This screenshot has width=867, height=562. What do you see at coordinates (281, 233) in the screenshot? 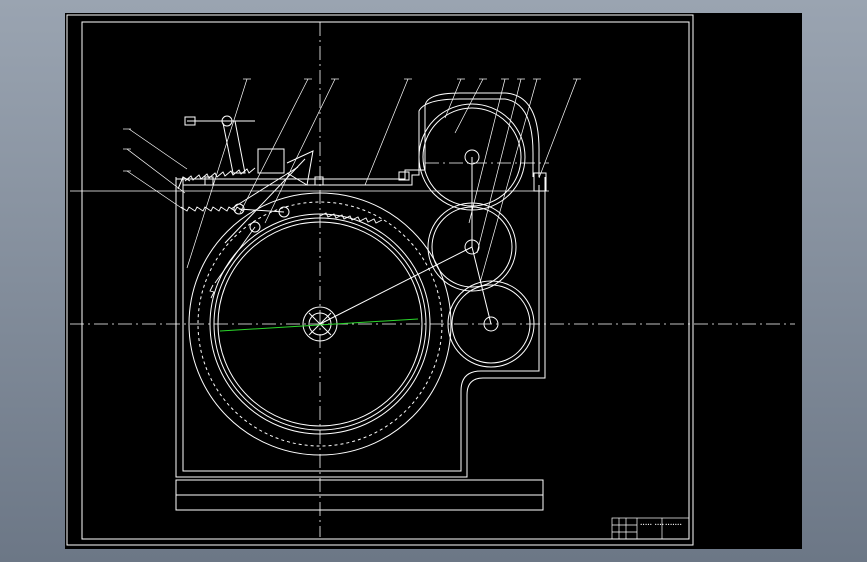
I see `springs` at bounding box center [281, 233].